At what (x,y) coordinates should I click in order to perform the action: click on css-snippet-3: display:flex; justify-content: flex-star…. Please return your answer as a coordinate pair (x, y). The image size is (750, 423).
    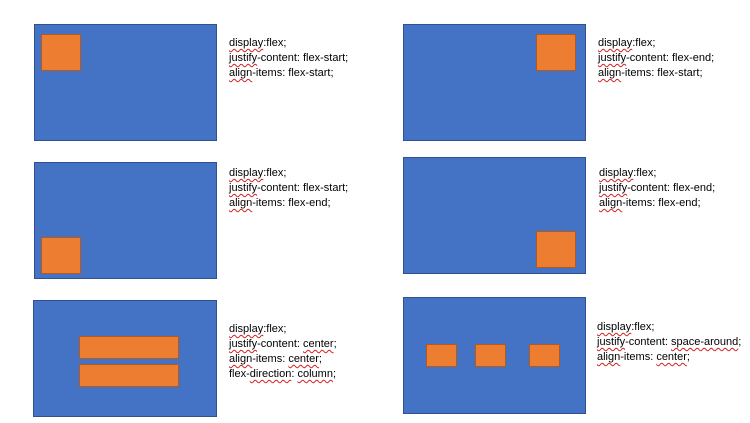
    Looking at the image, I should click on (288, 188).